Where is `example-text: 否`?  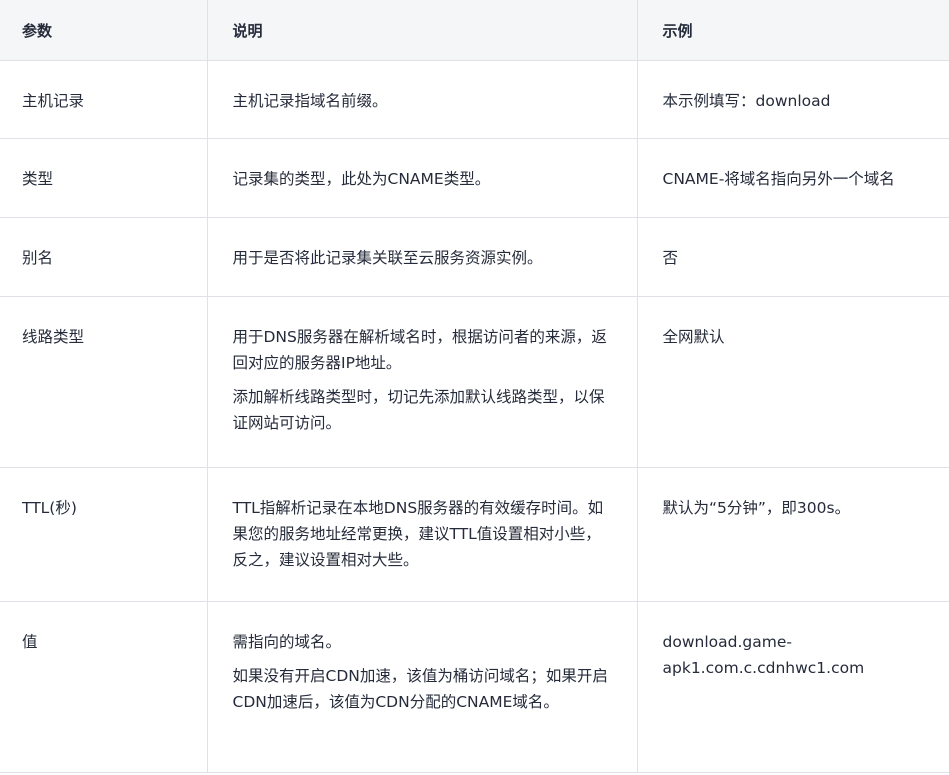 example-text: 否 is located at coordinates (670, 258).